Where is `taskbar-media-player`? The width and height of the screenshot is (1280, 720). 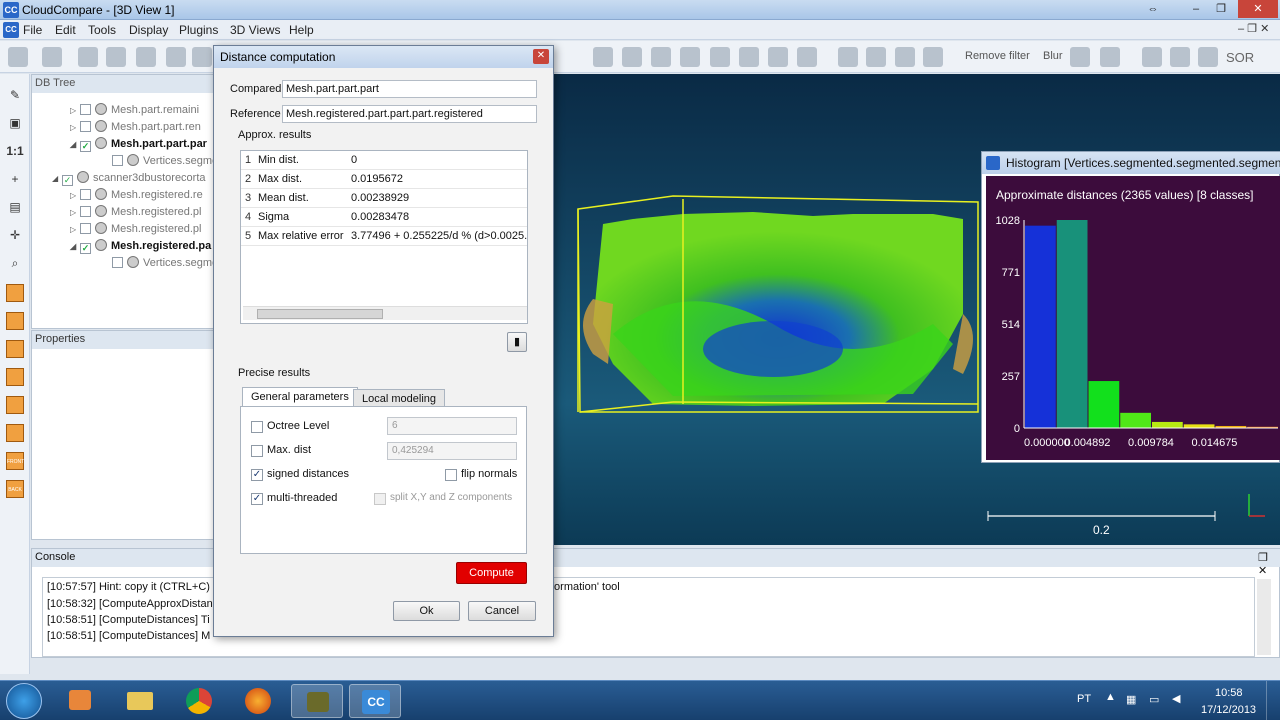 taskbar-media-player is located at coordinates (81, 701).